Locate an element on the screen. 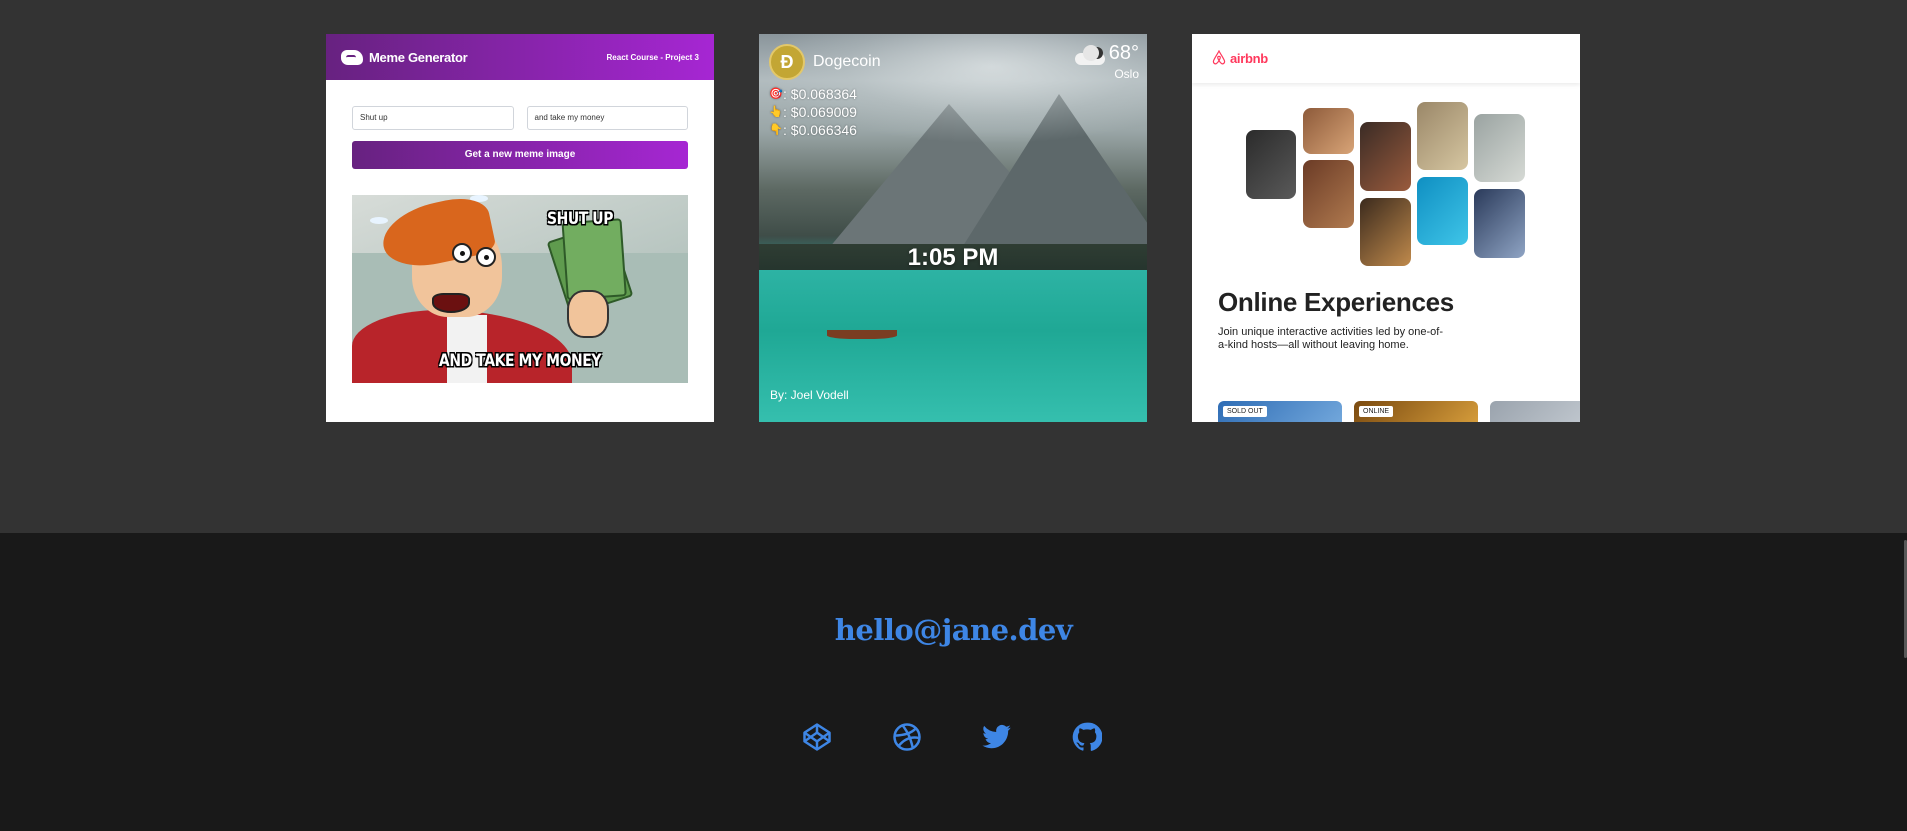 This screenshot has width=1907, height=831. cloud-icon is located at coordinates (1090, 54).